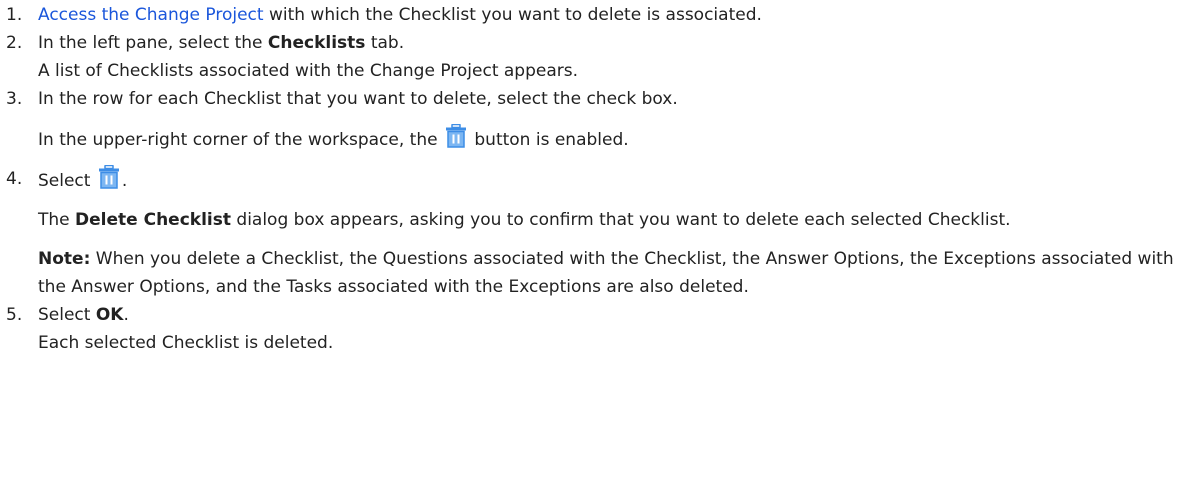  Describe the element at coordinates (153, 220) in the screenshot. I see `delete-checklist-dialog-label: Delete Checklist` at that location.